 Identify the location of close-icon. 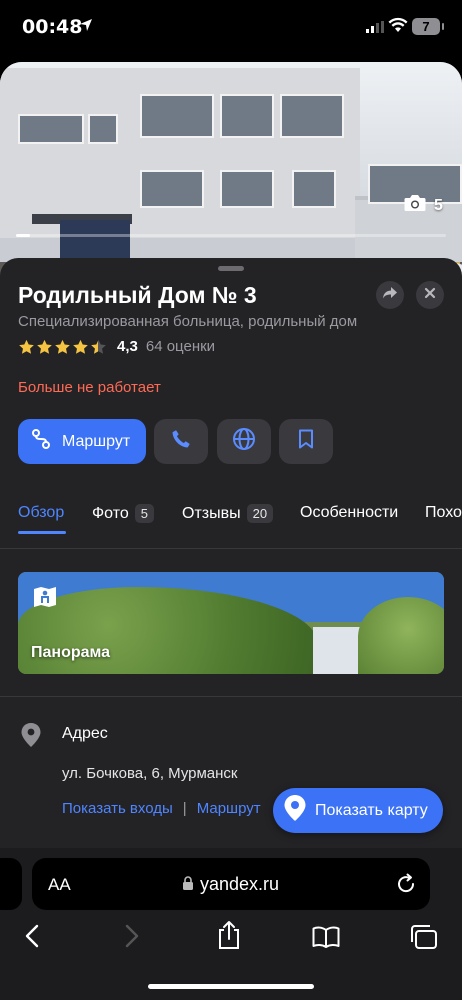
(430, 295).